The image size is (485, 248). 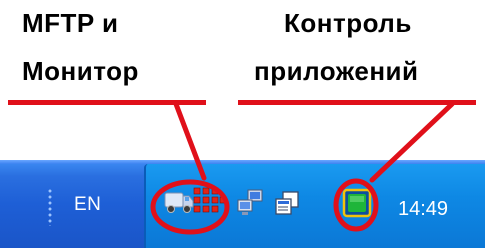 What do you see at coordinates (209, 204) in the screenshot?
I see `monitor-grid-icon` at bounding box center [209, 204].